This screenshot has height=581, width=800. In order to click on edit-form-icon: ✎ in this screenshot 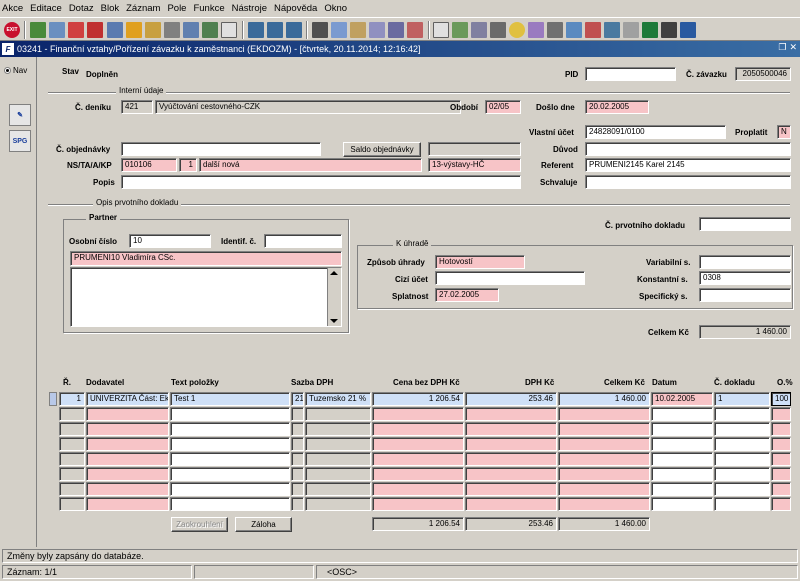, I will do `click(20, 115)`.